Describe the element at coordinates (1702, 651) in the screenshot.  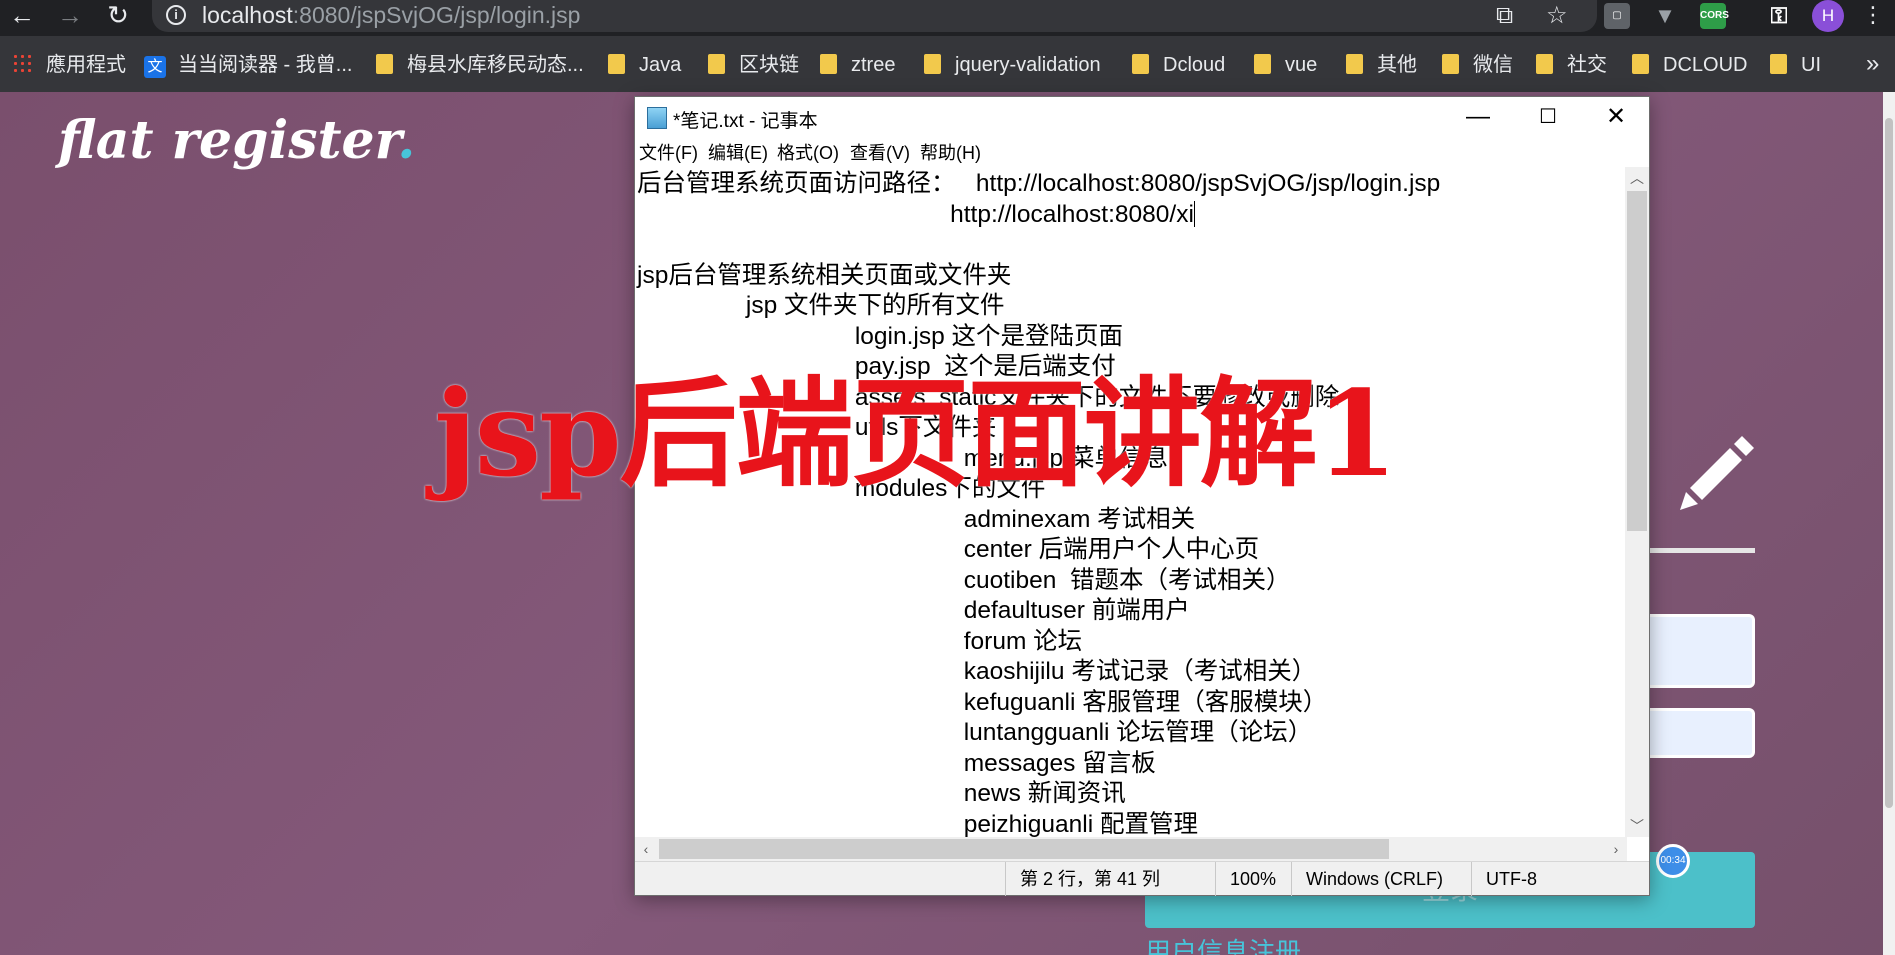
I see `username-input` at that location.